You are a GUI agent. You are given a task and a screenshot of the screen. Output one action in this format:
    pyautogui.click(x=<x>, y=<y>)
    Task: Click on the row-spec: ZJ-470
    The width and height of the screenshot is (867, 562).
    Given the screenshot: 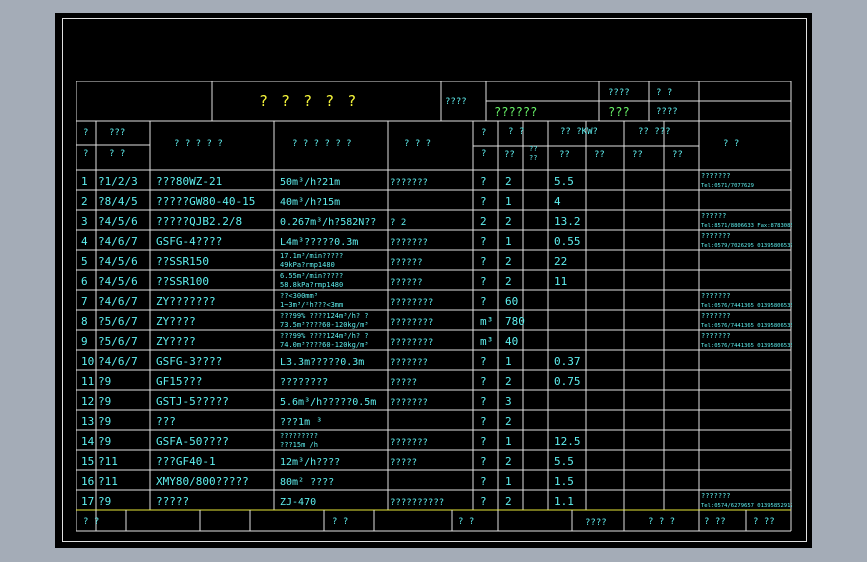 What is the action you would take?
    pyautogui.click(x=298, y=502)
    